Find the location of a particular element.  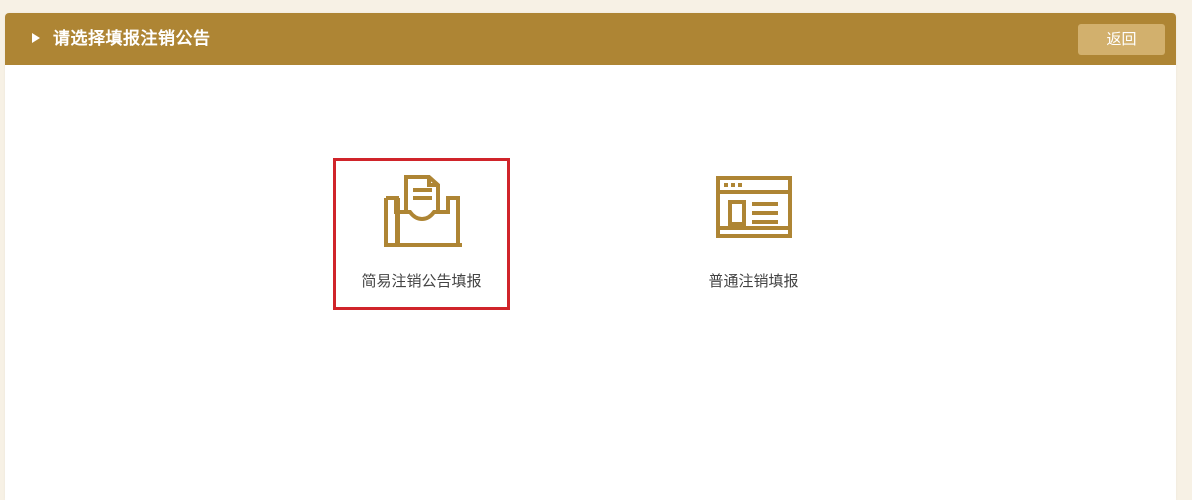

inbox-document-icon is located at coordinates (422, 211).